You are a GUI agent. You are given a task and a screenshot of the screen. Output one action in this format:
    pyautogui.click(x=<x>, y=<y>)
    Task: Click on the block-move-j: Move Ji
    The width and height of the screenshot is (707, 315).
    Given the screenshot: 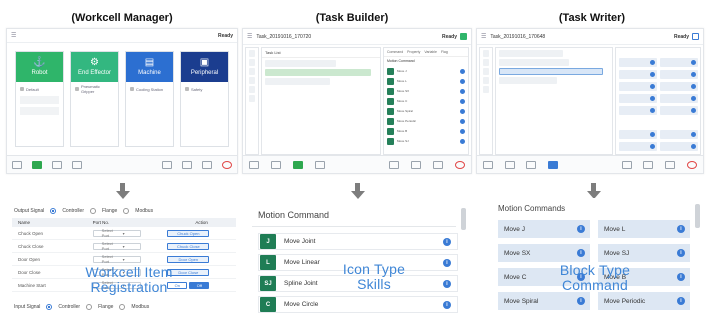 What is the action you would take?
    pyautogui.click(x=544, y=229)
    